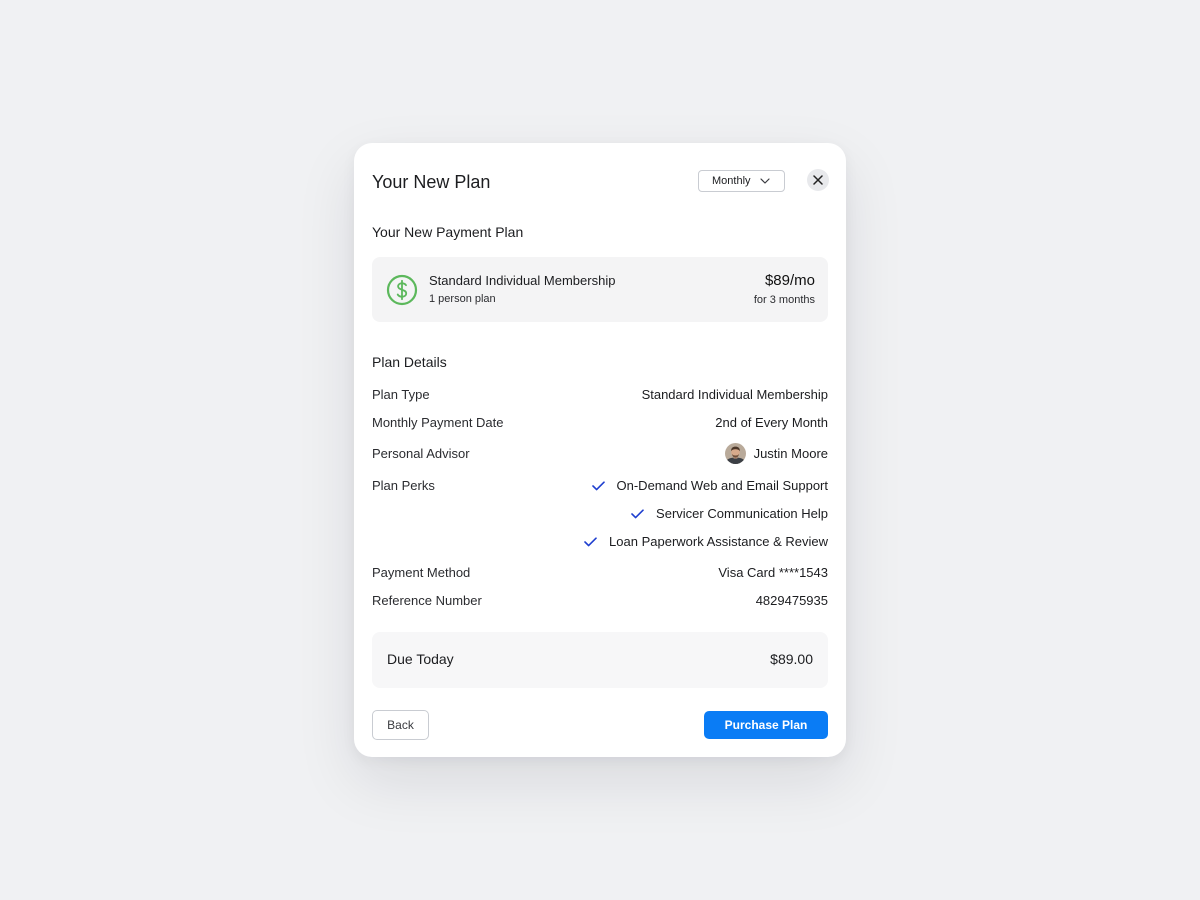  Describe the element at coordinates (731, 181) in the screenshot. I see `billing-period-value: Monthly` at that location.